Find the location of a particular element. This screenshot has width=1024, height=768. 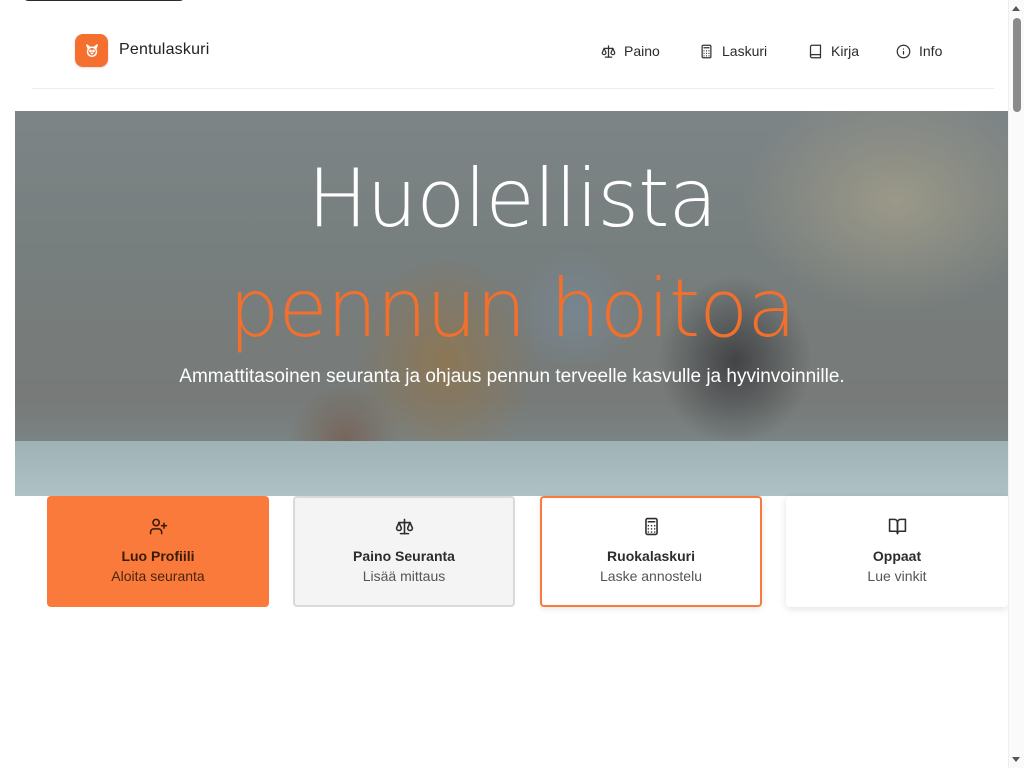

card-title: Ruokalaskuri is located at coordinates (651, 556).